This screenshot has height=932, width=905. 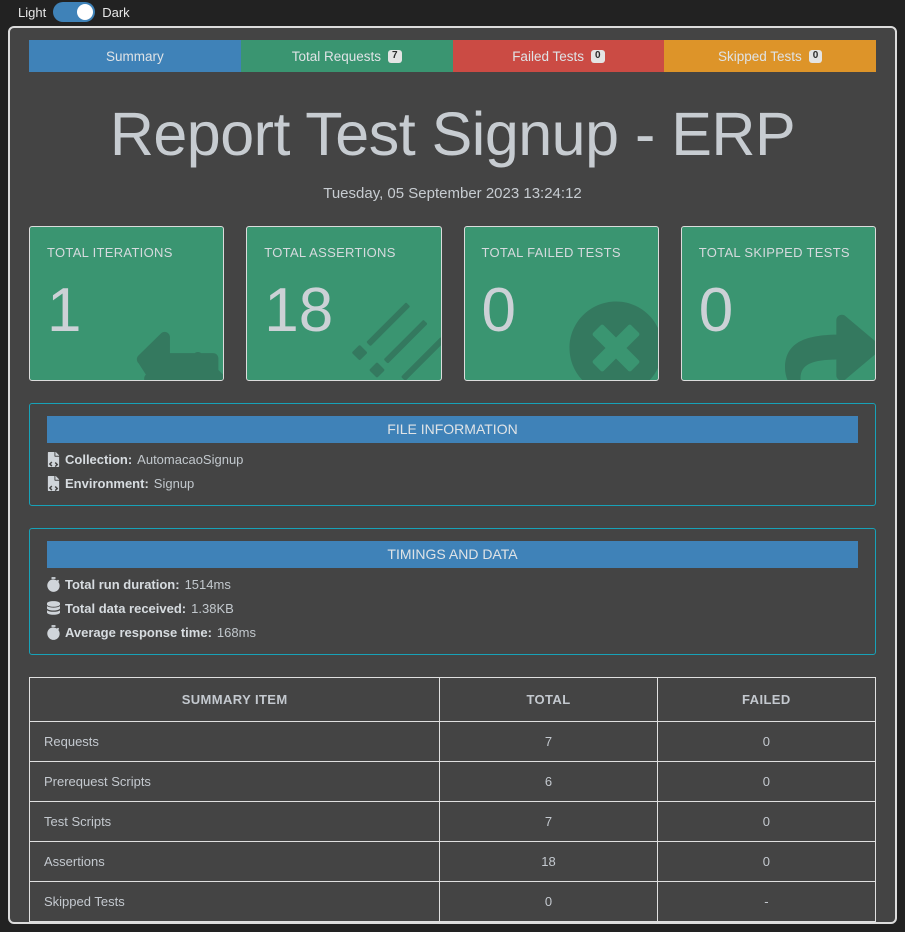 What do you see at coordinates (548, 699) in the screenshot?
I see `column-header-total: TOTAL` at bounding box center [548, 699].